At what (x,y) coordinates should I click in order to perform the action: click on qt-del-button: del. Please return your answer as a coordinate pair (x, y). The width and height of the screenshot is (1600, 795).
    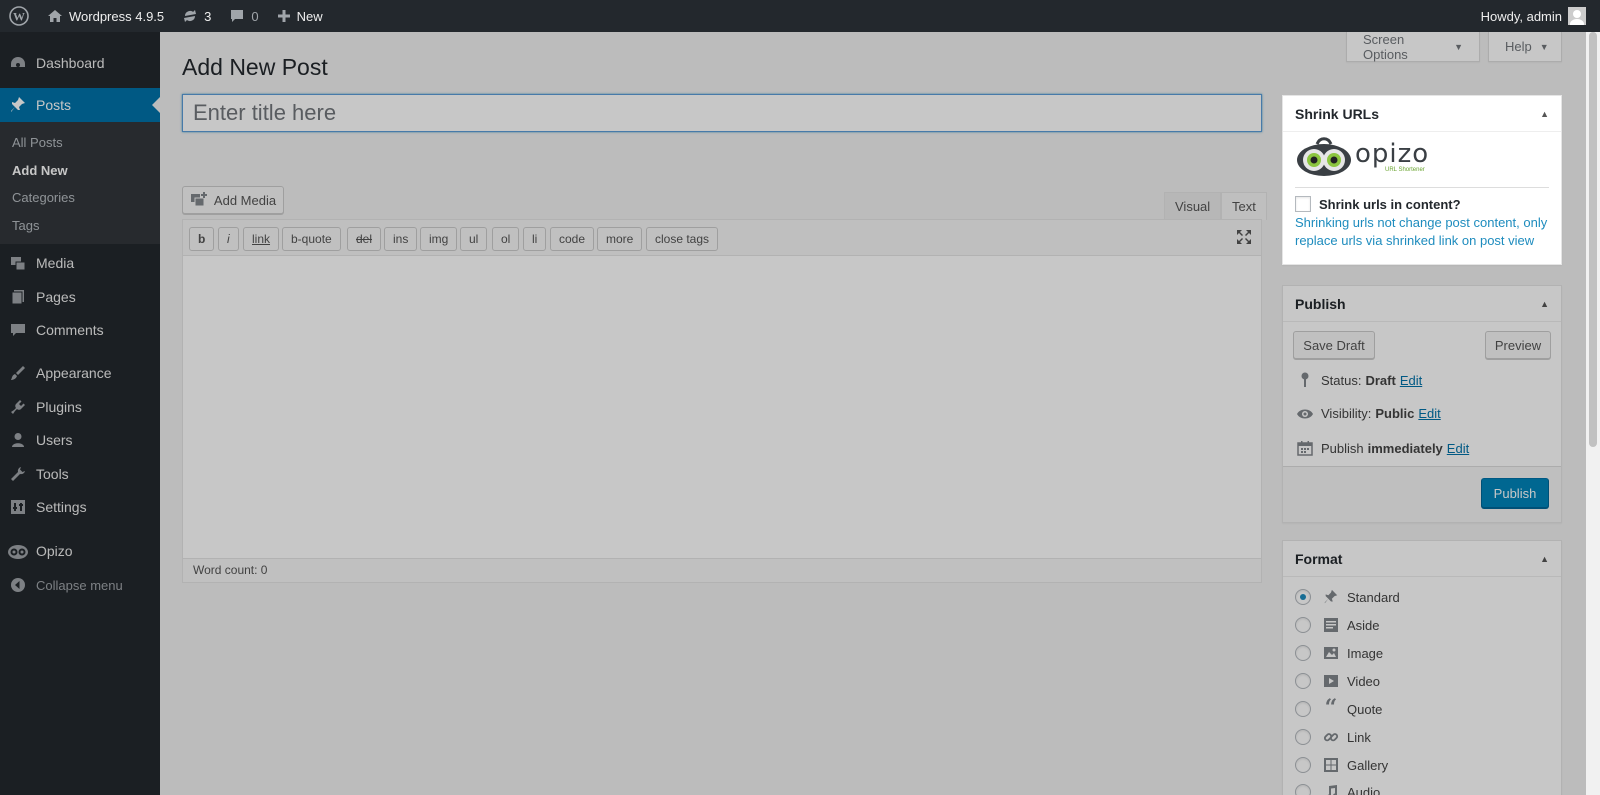
    Looking at the image, I should click on (364, 239).